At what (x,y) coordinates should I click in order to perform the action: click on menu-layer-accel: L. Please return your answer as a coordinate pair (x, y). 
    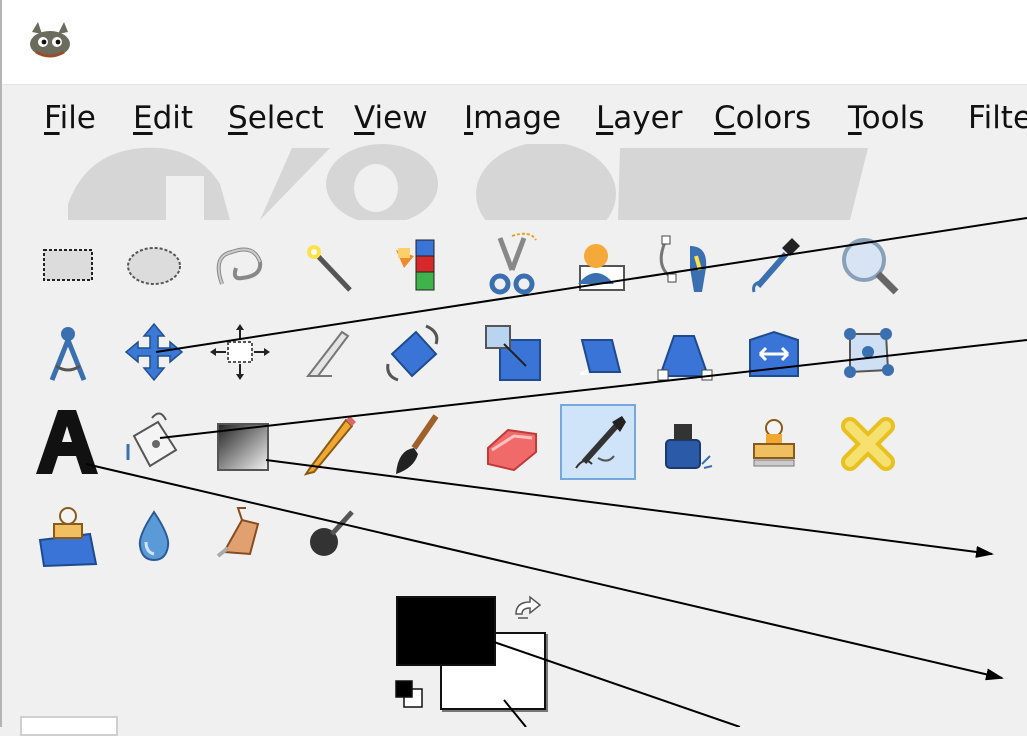
    Looking at the image, I should click on (605, 118).